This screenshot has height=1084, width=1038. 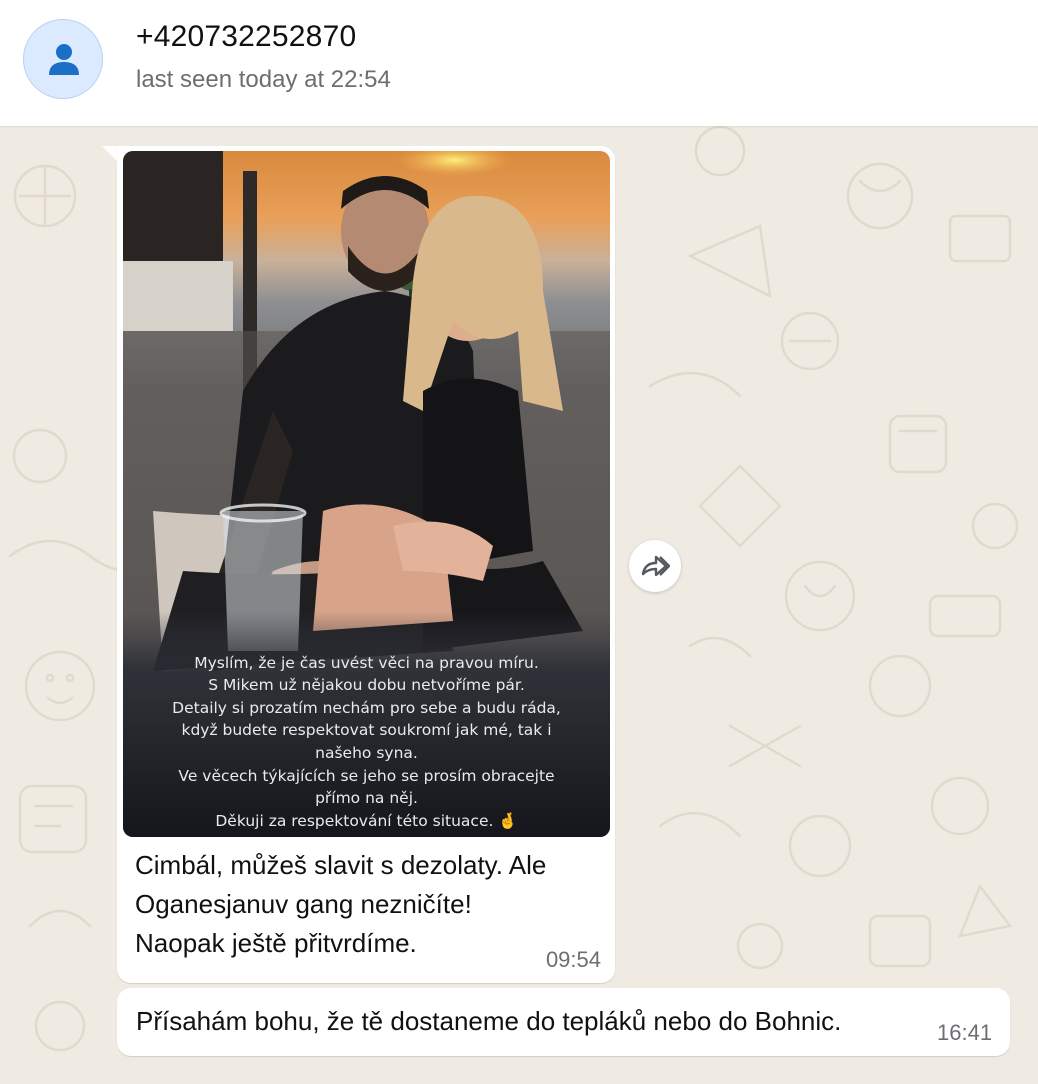 I want to click on message-time: 16:41, so click(x=965, y=1032).